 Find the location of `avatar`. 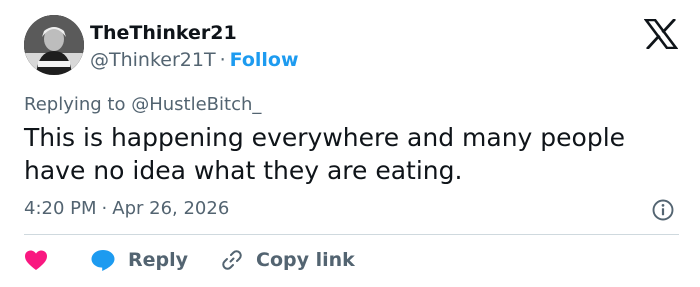

avatar is located at coordinates (54, 45).